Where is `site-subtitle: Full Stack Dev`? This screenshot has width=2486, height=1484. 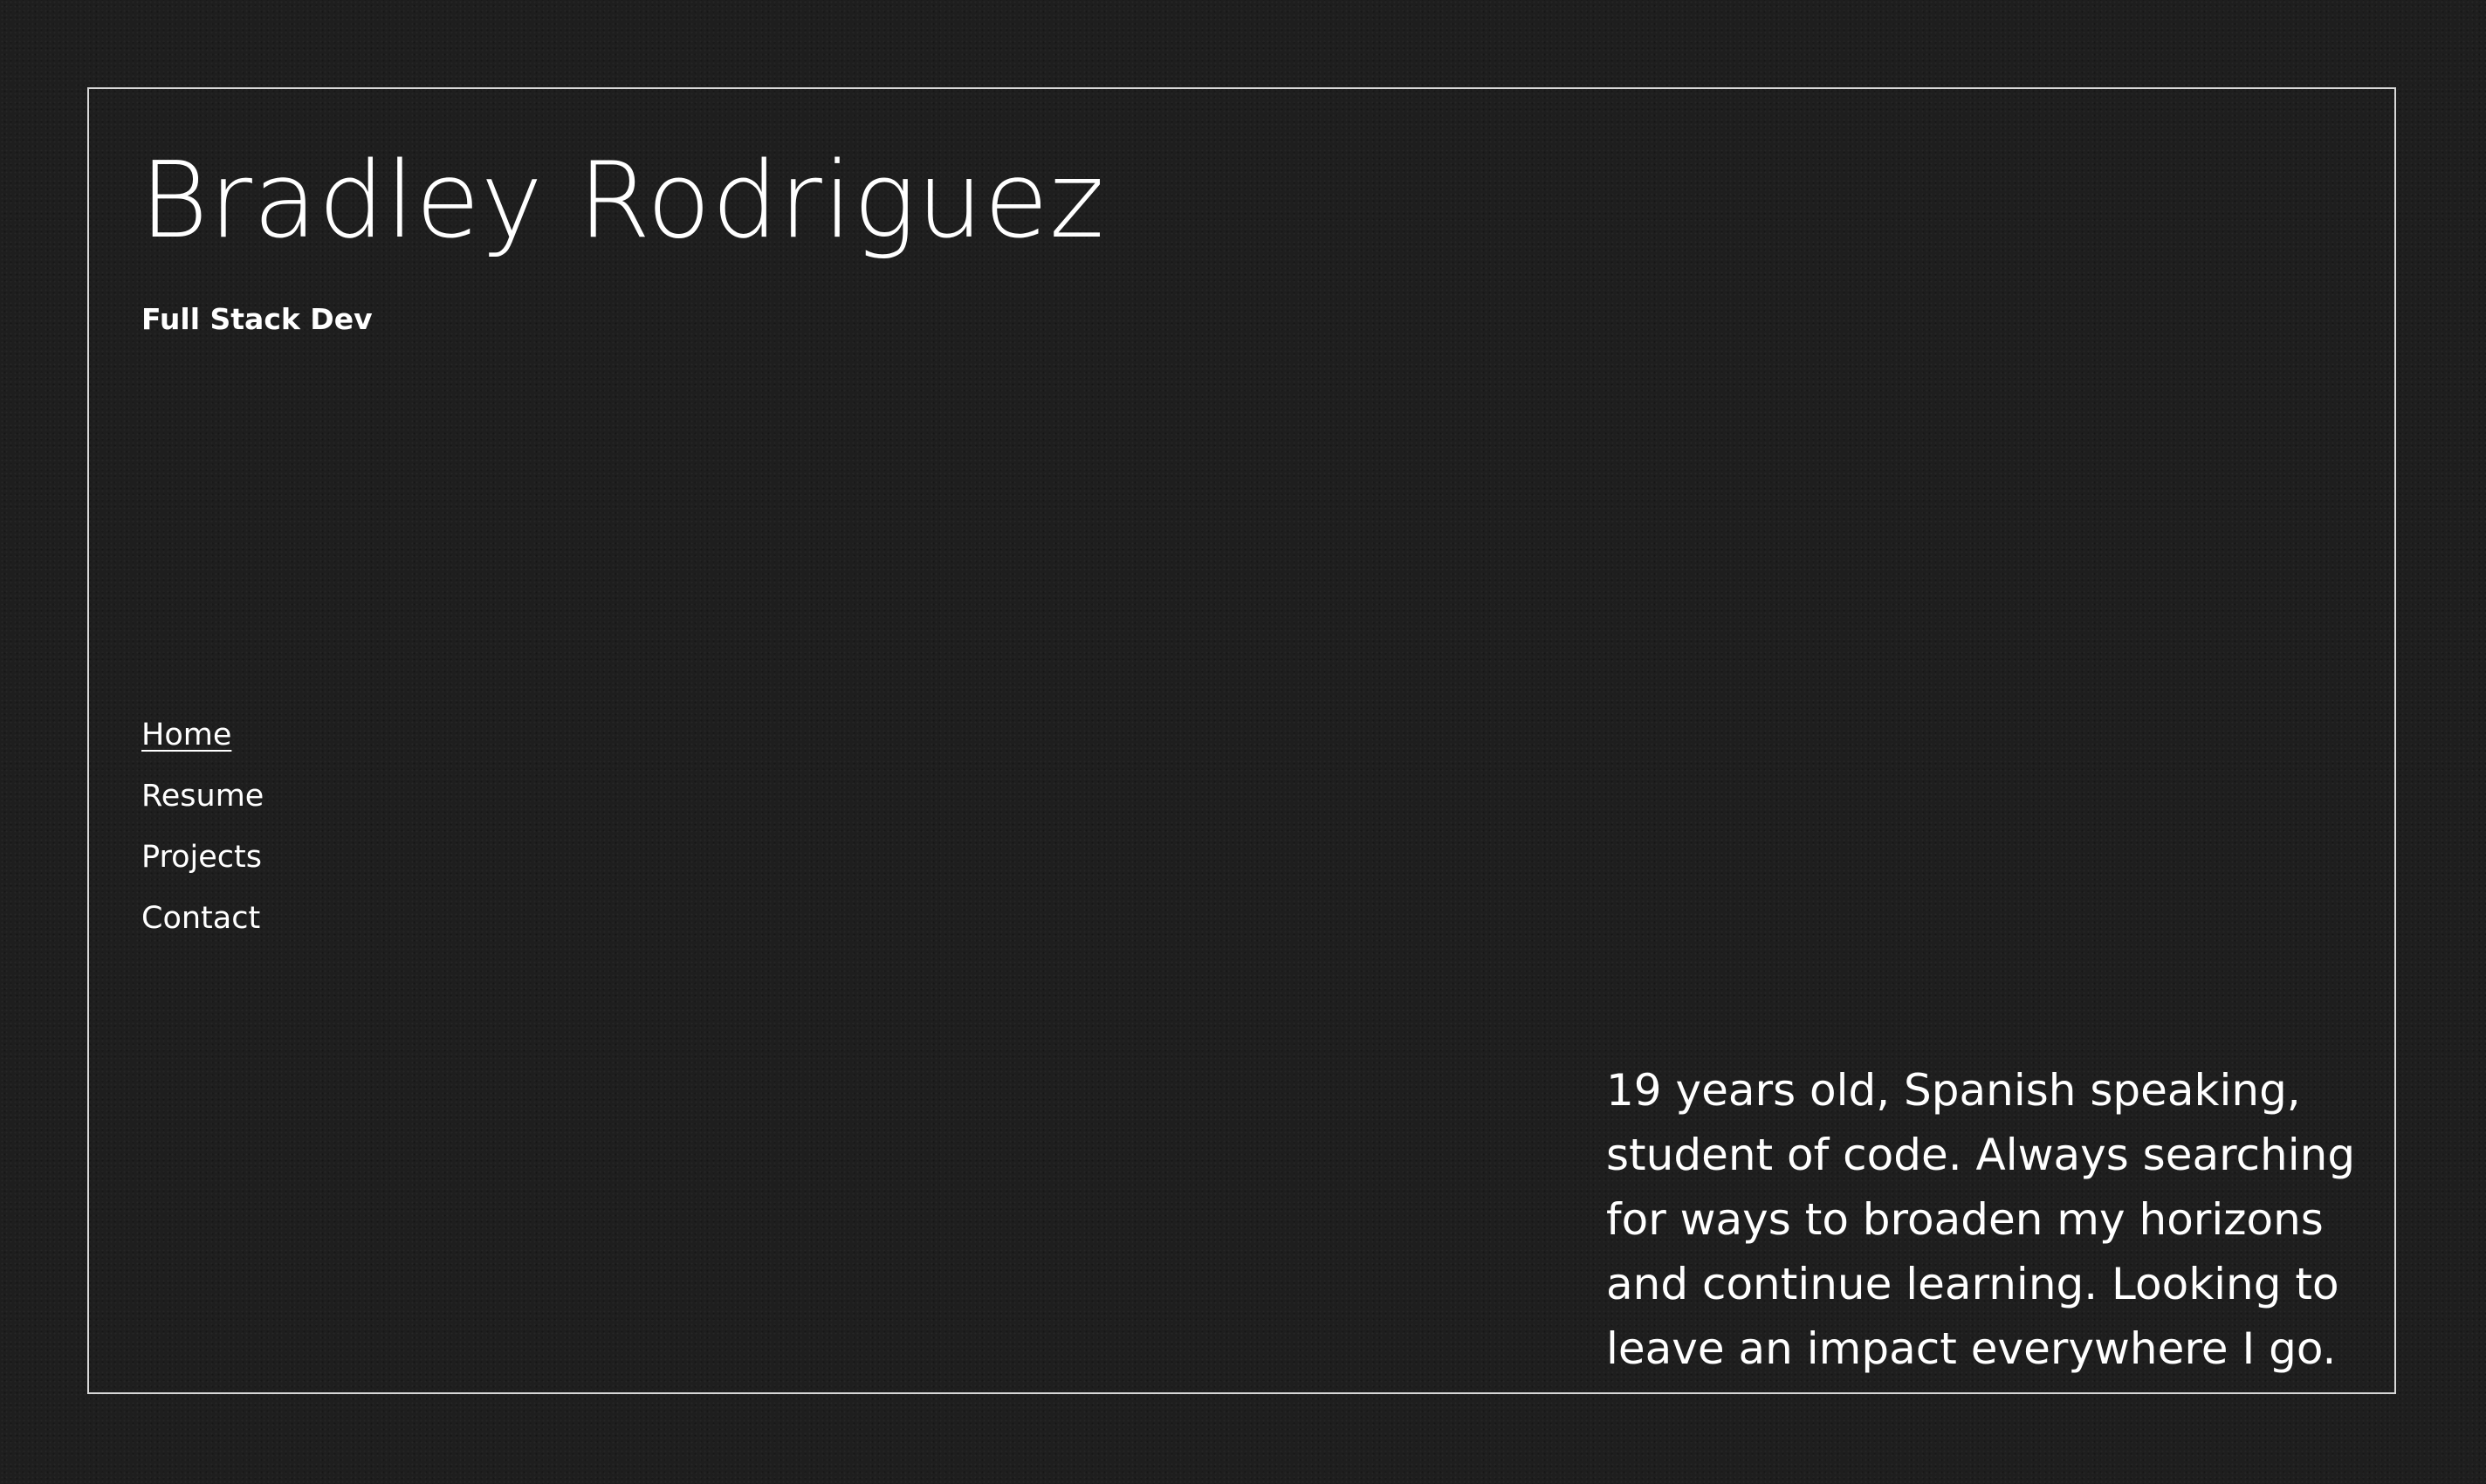 site-subtitle: Full Stack Dev is located at coordinates (257, 319).